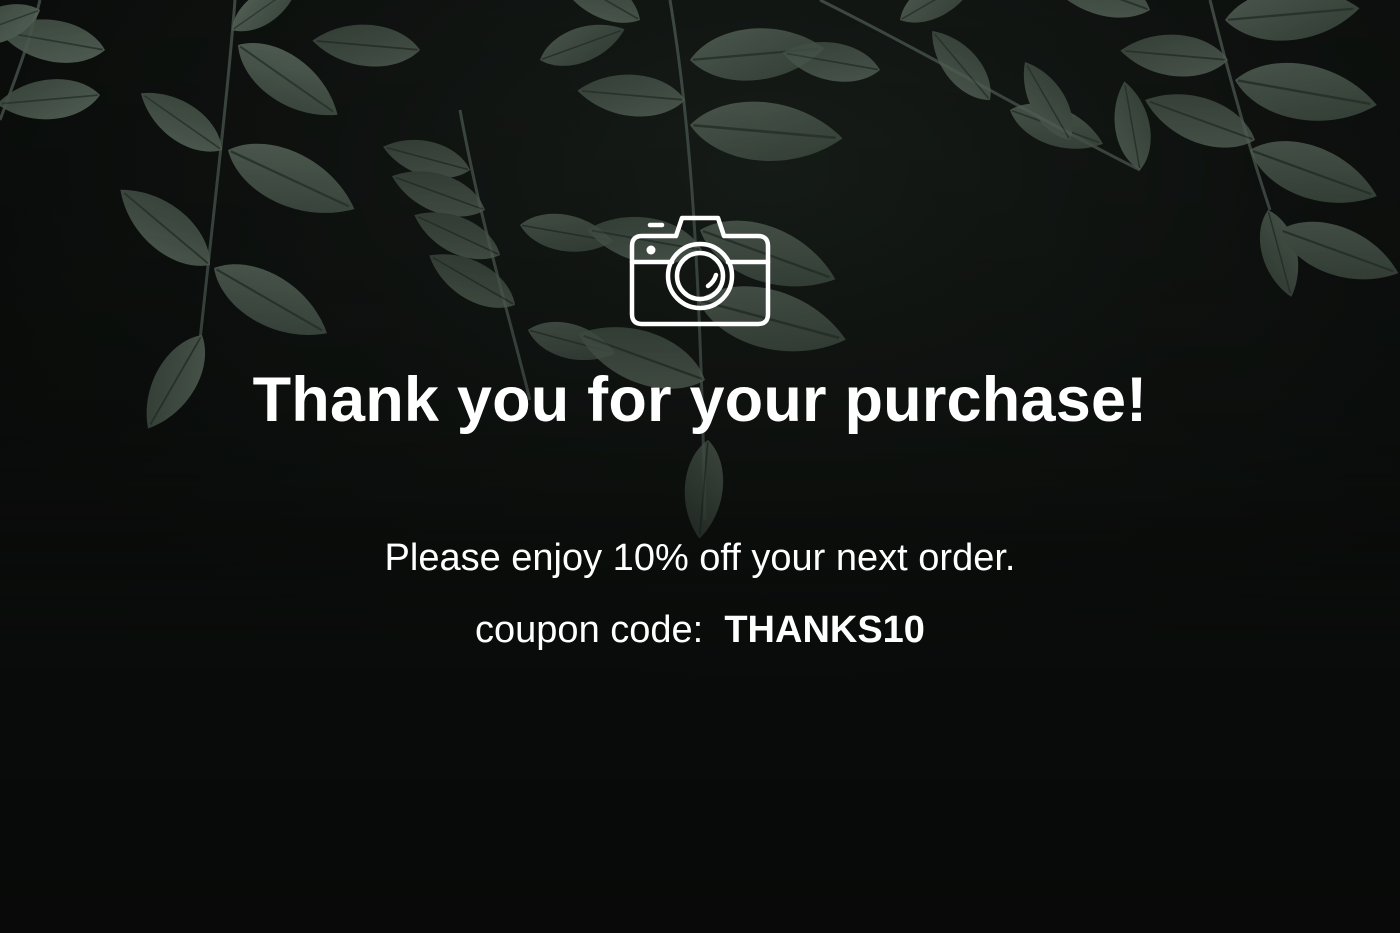 Image resolution: width=1400 pixels, height=933 pixels. I want to click on coupon-line: coupon code: THANKS10, so click(700, 630).